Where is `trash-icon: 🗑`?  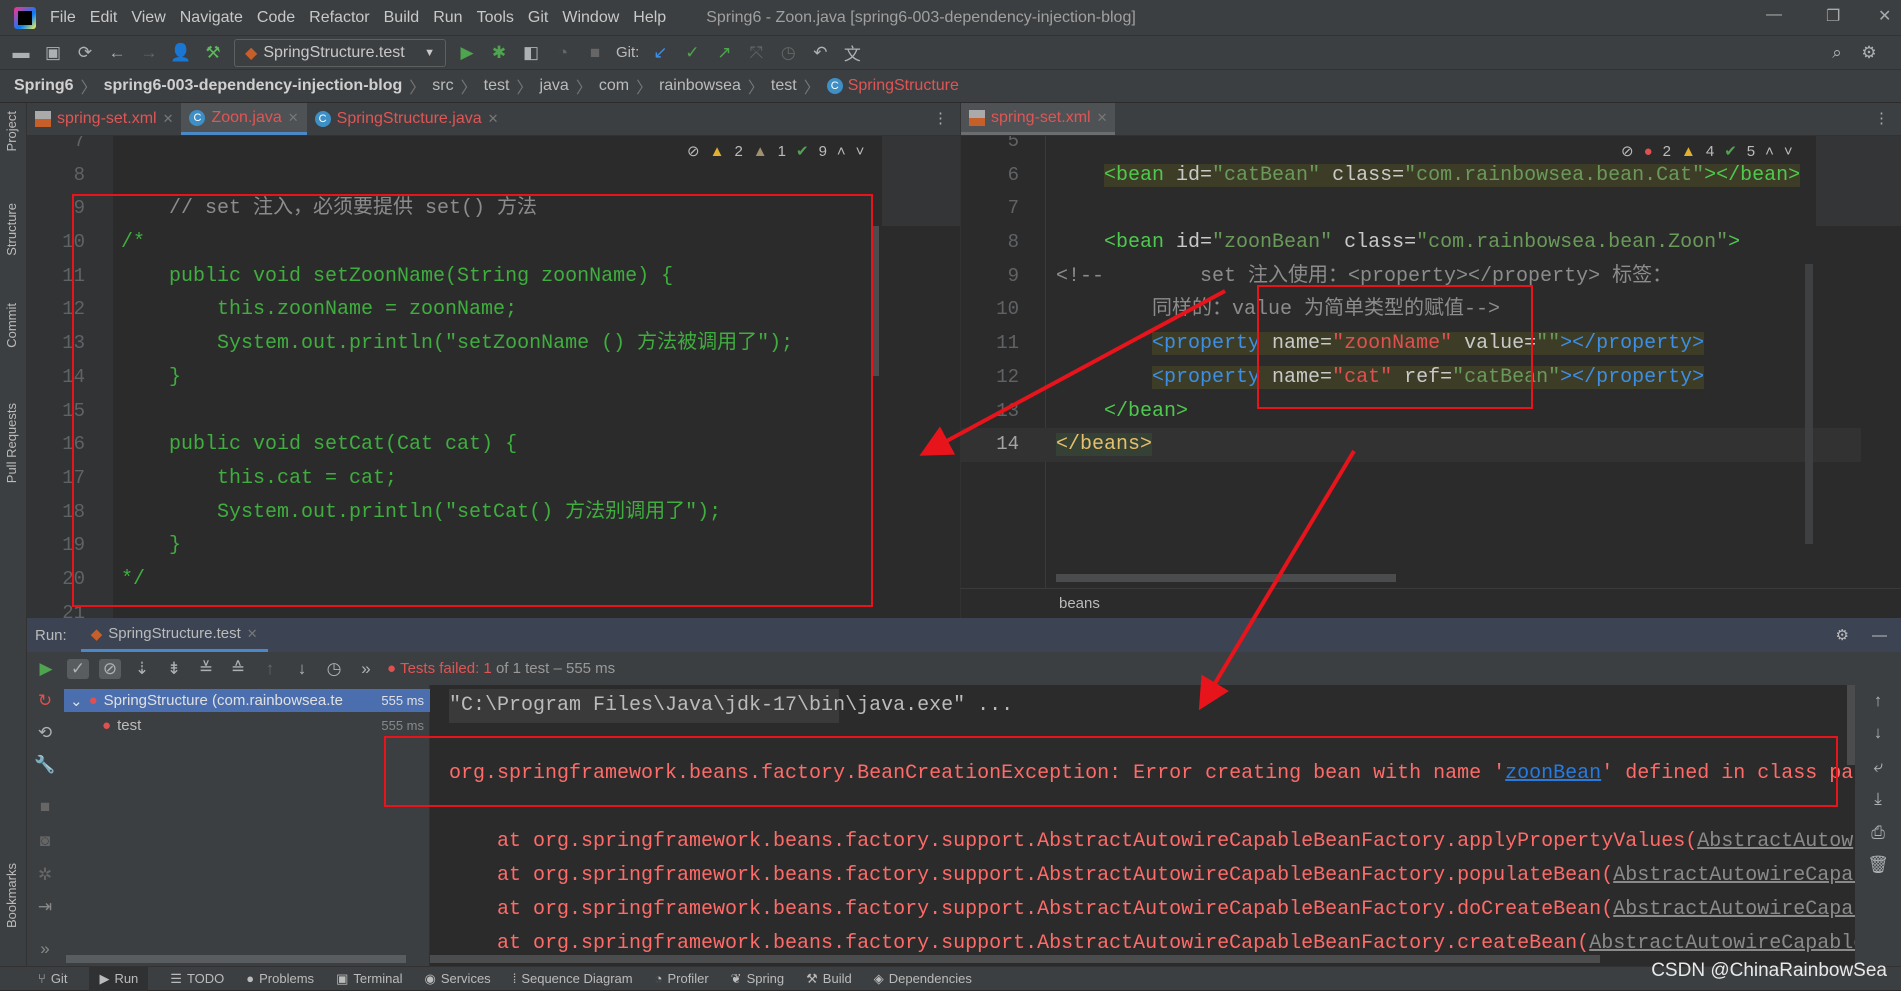
trash-icon: 🗑 is located at coordinates (1878, 865).